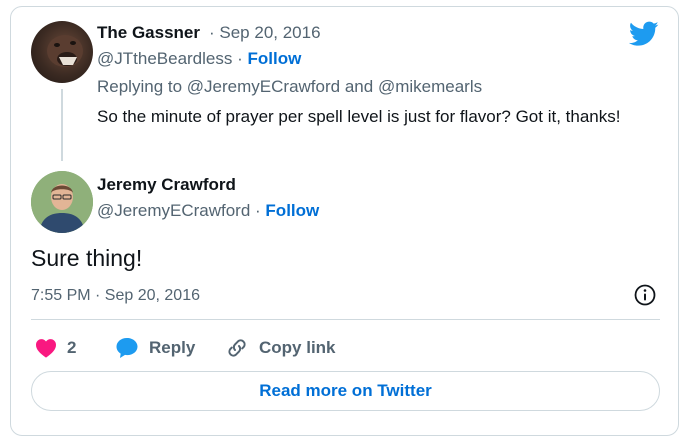  What do you see at coordinates (237, 348) in the screenshot?
I see `link-icon` at bounding box center [237, 348].